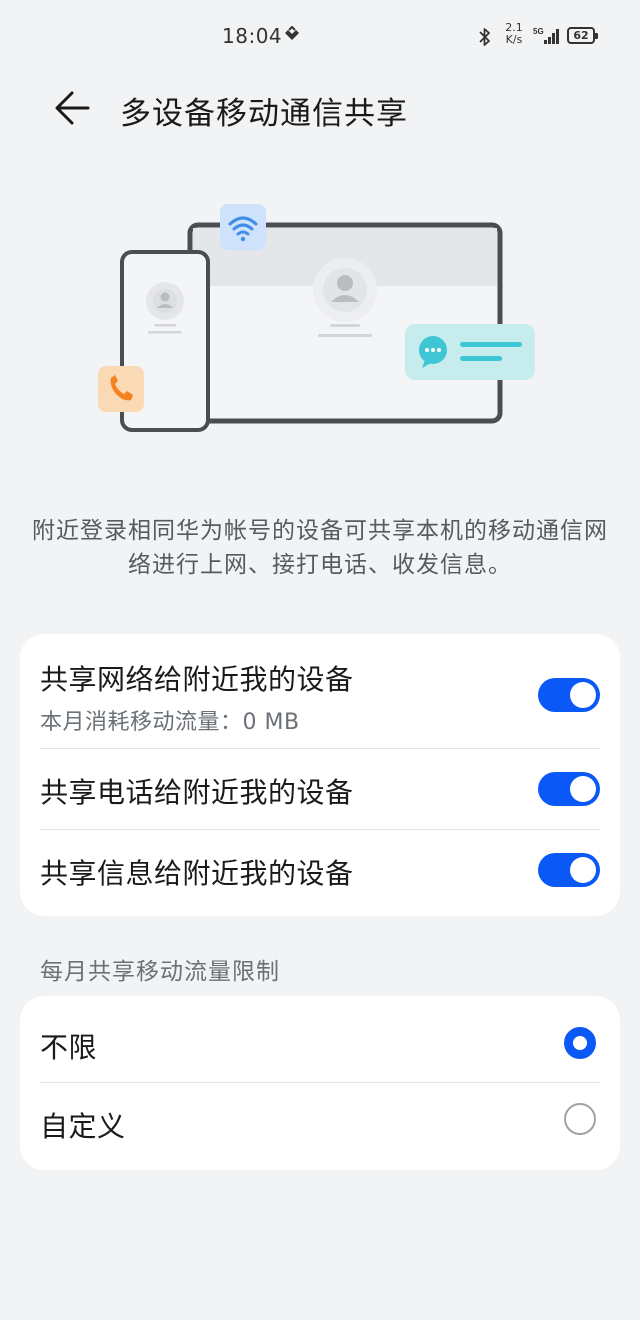 The image size is (640, 1320). I want to click on multi-device-illustration, so click(316, 318).